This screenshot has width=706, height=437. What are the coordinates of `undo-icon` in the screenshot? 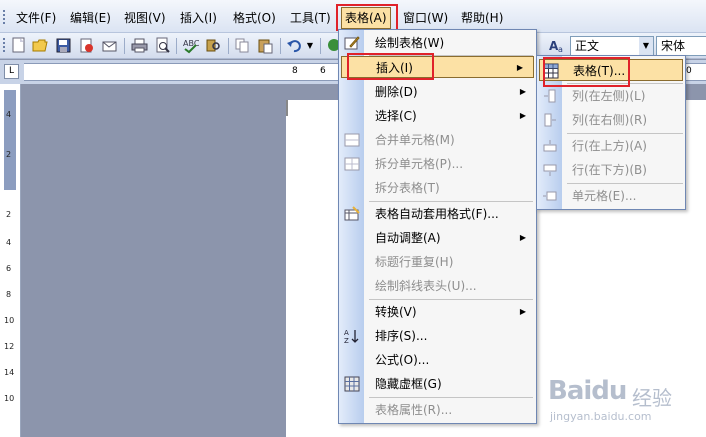 It's located at (294, 45).